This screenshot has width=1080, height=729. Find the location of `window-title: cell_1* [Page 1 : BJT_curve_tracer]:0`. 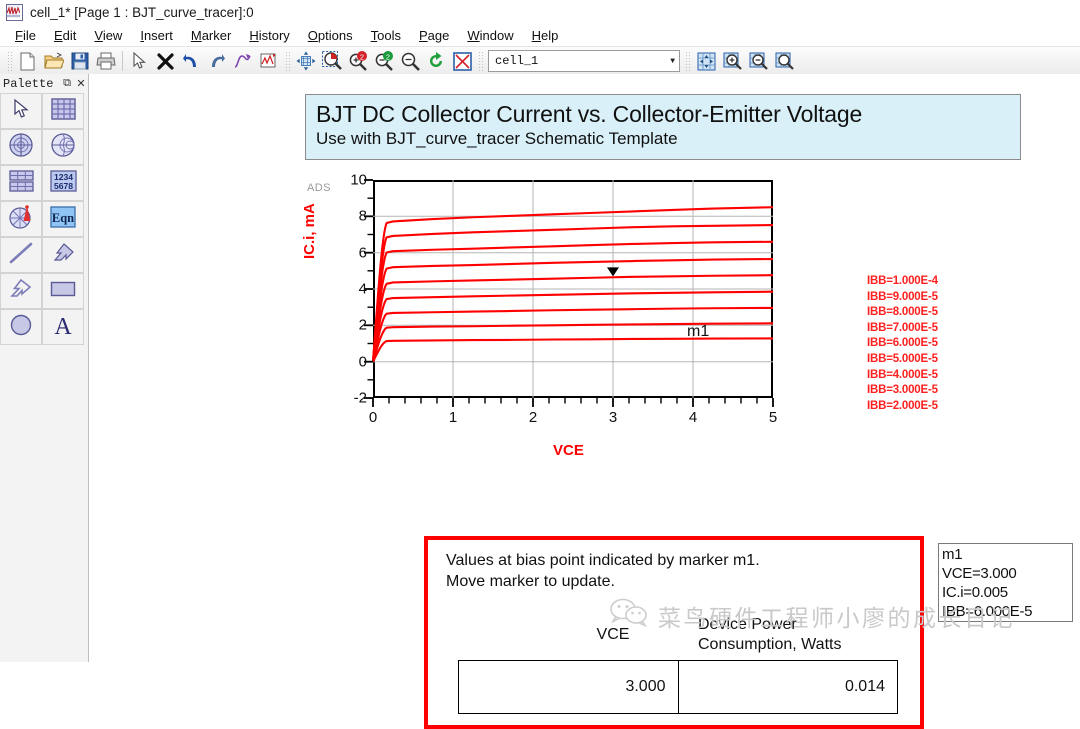

window-title: cell_1* [Page 1 : BJT_curve_tracer]:0 is located at coordinates (142, 12).